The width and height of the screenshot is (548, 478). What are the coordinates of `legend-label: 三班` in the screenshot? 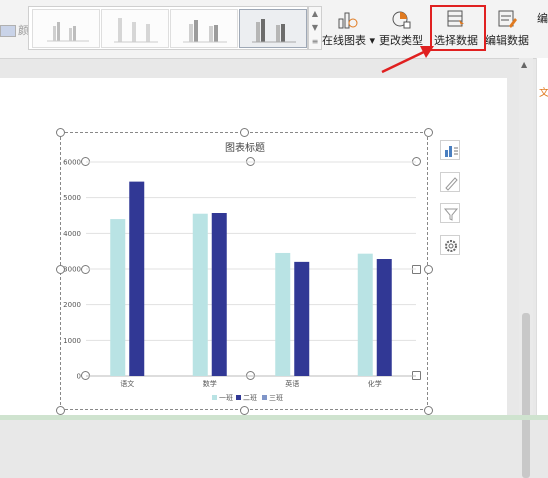 It's located at (276, 397).